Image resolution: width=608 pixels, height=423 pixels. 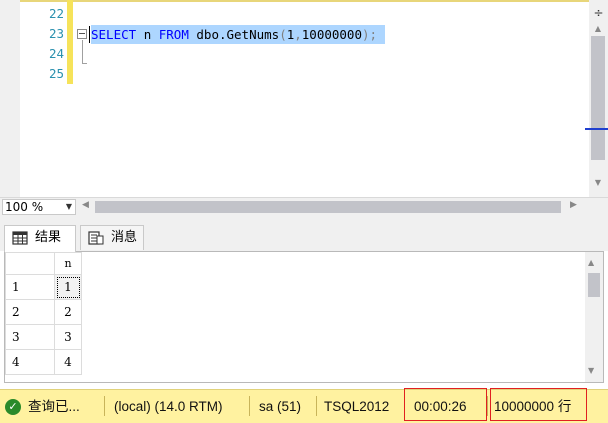 I want to click on keyword-from: FROM, so click(x=173, y=34).